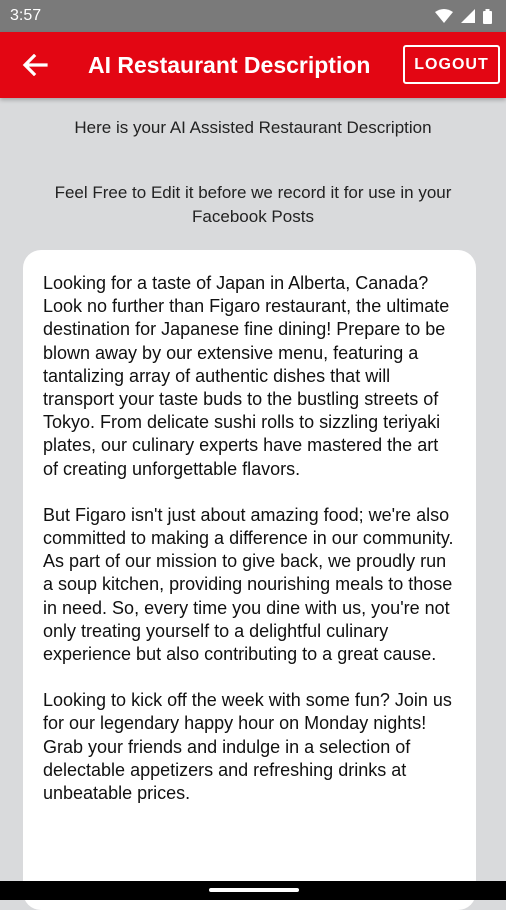 The image size is (506, 910). I want to click on home-indicator, so click(254, 890).